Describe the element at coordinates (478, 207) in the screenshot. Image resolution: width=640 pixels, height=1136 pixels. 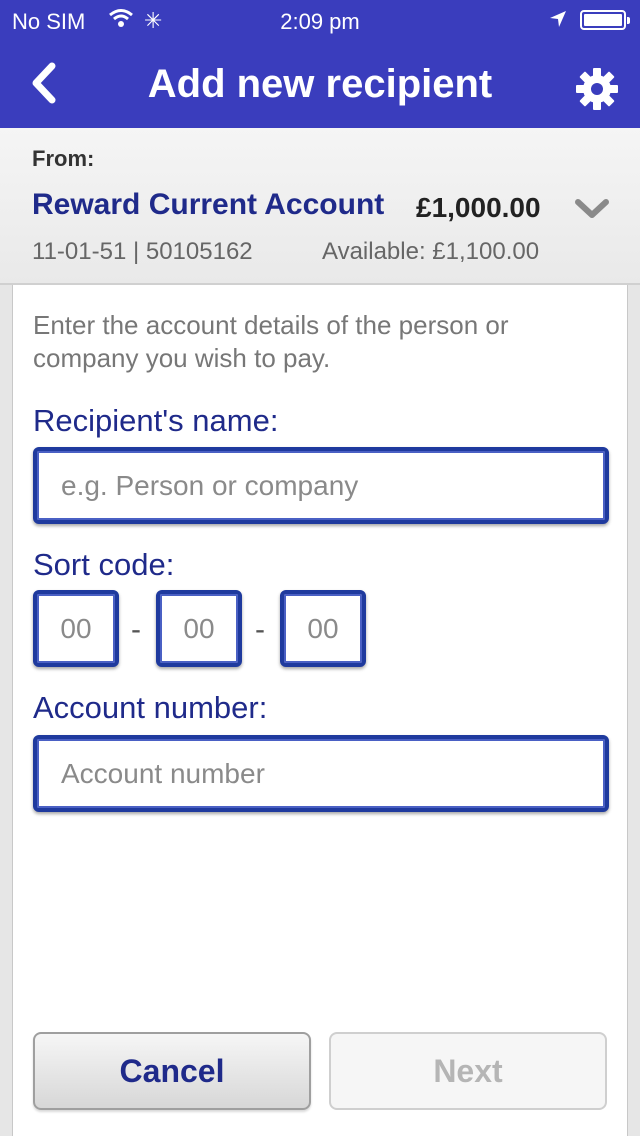
I see `account-balance: £1,000.00` at that location.